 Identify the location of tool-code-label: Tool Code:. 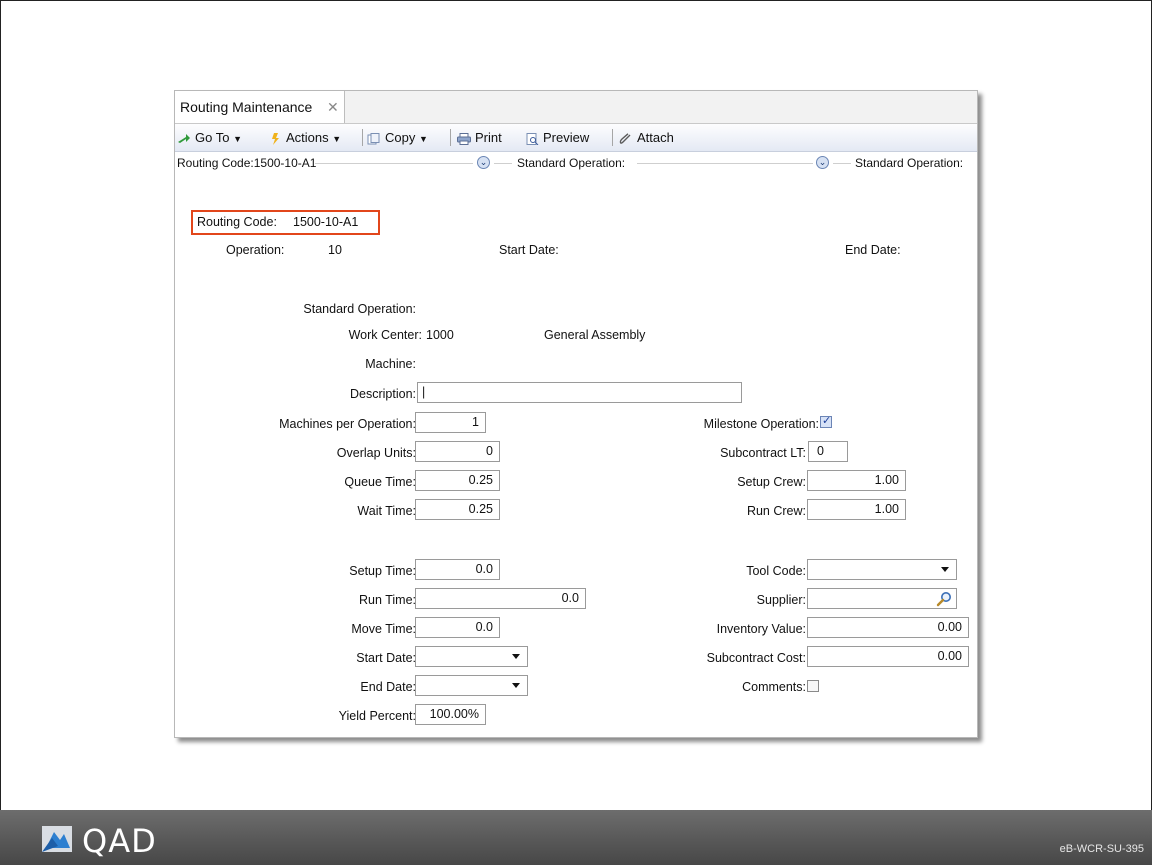
(776, 571).